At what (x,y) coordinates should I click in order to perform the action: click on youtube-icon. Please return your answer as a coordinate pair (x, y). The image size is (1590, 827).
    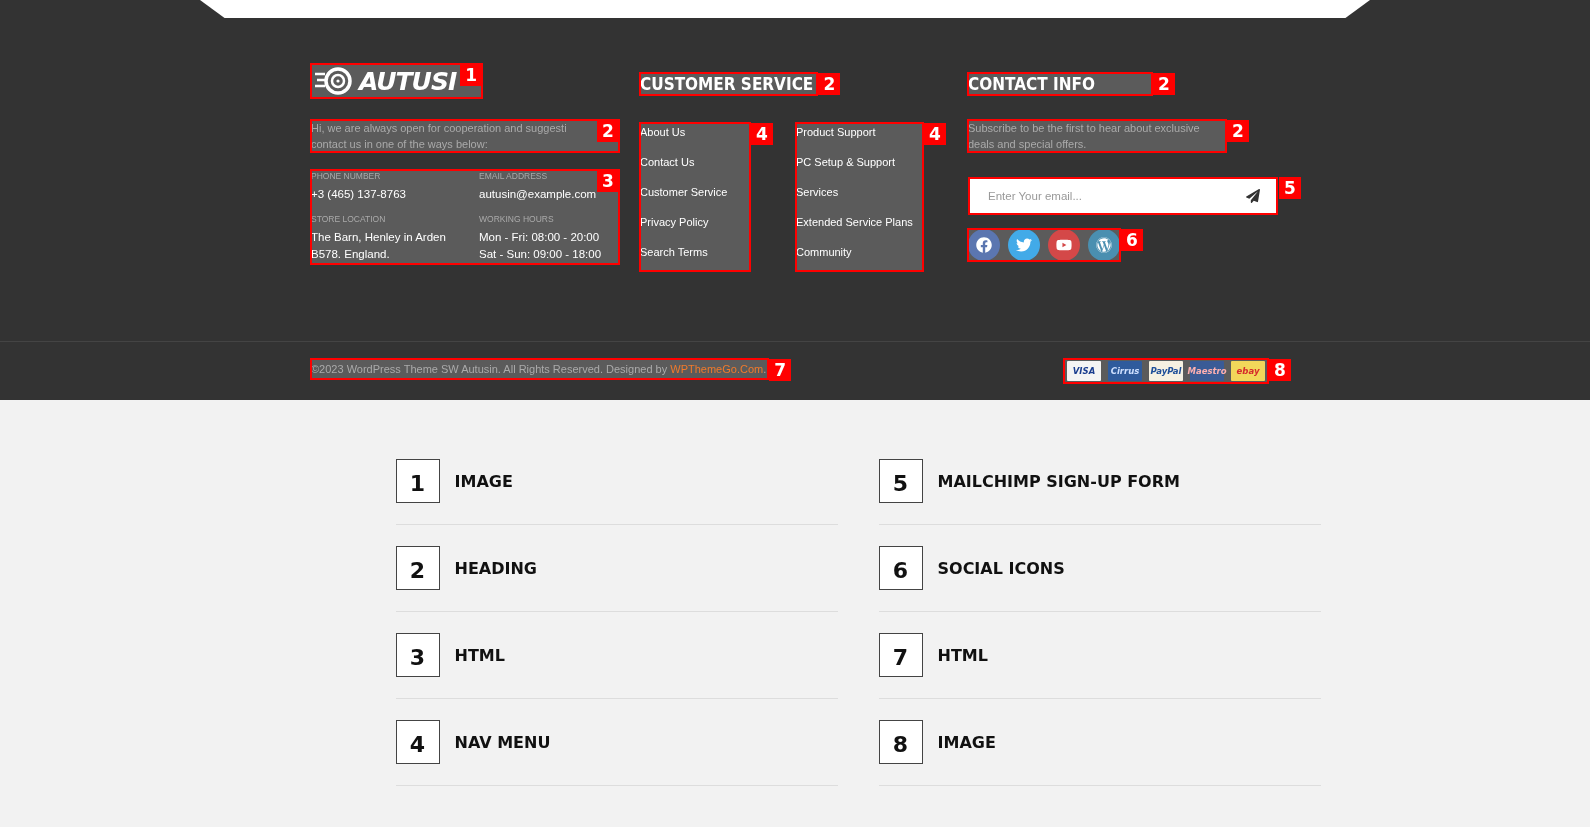
    Looking at the image, I should click on (1064, 245).